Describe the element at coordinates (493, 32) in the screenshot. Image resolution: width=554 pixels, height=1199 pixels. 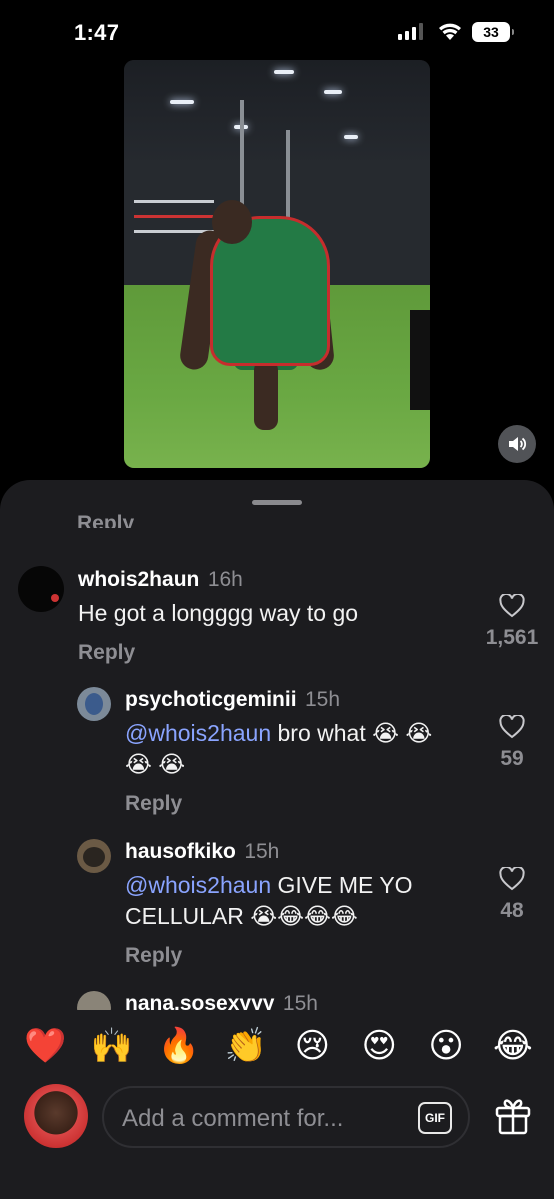
I see `battery-indicator: 33` at that location.